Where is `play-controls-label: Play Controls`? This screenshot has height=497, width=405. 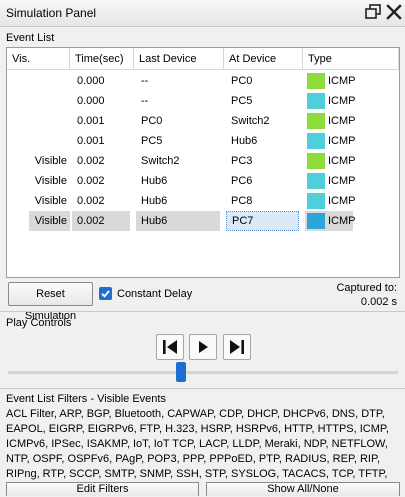 play-controls-label: Play Controls is located at coordinates (39, 323).